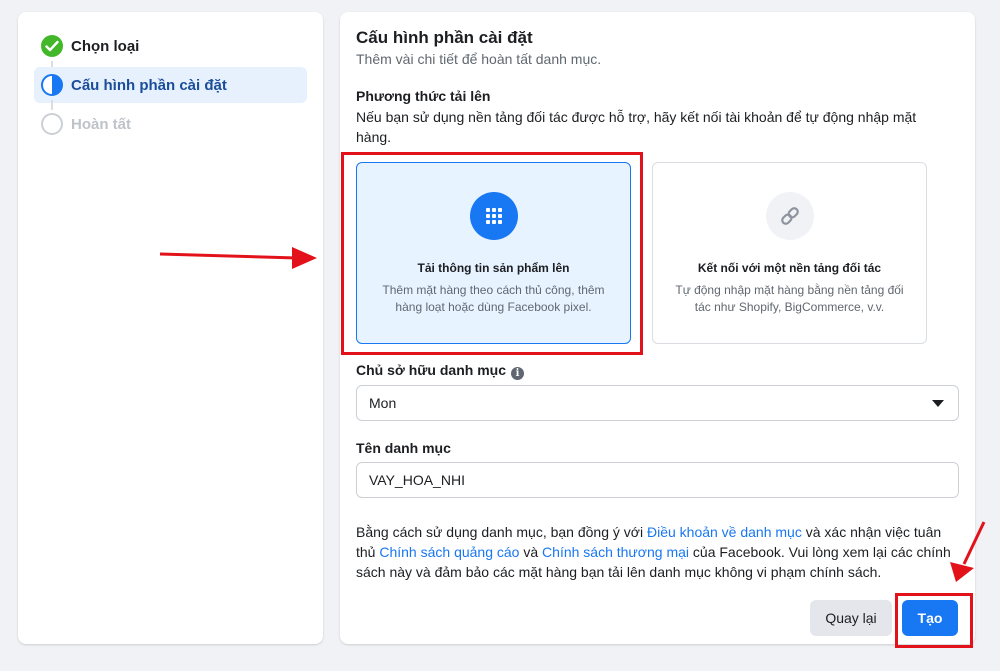 Image resolution: width=1000 pixels, height=671 pixels. Describe the element at coordinates (383, 403) in the screenshot. I see `catalog-owner-value: Mon` at that location.